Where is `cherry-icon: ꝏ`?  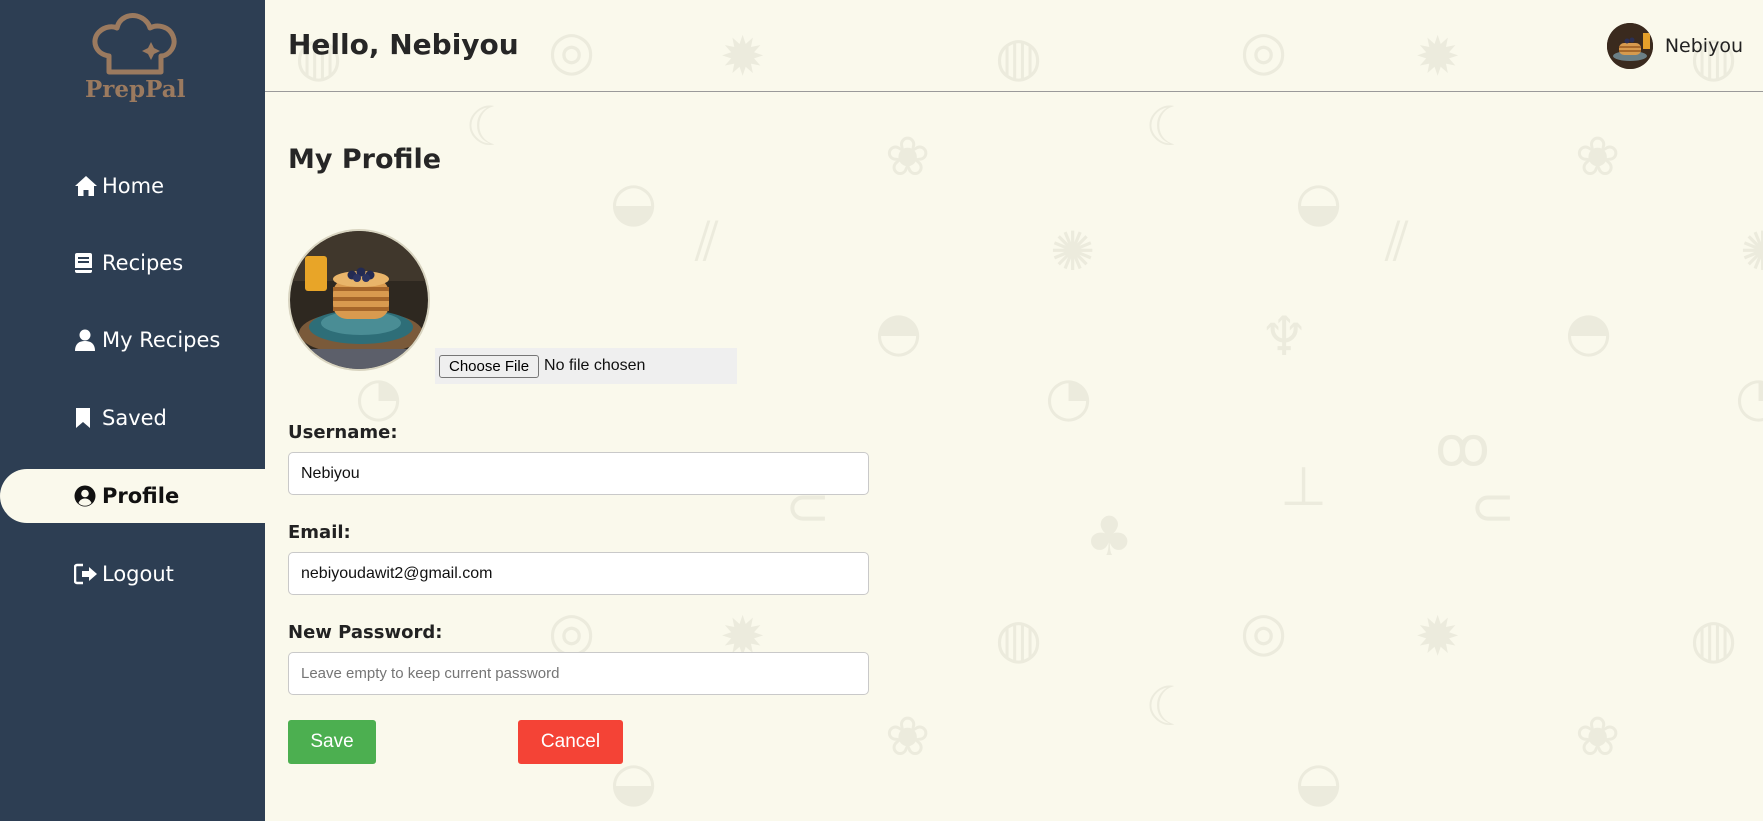
cherry-icon: ꝏ is located at coordinates (1463, 446).